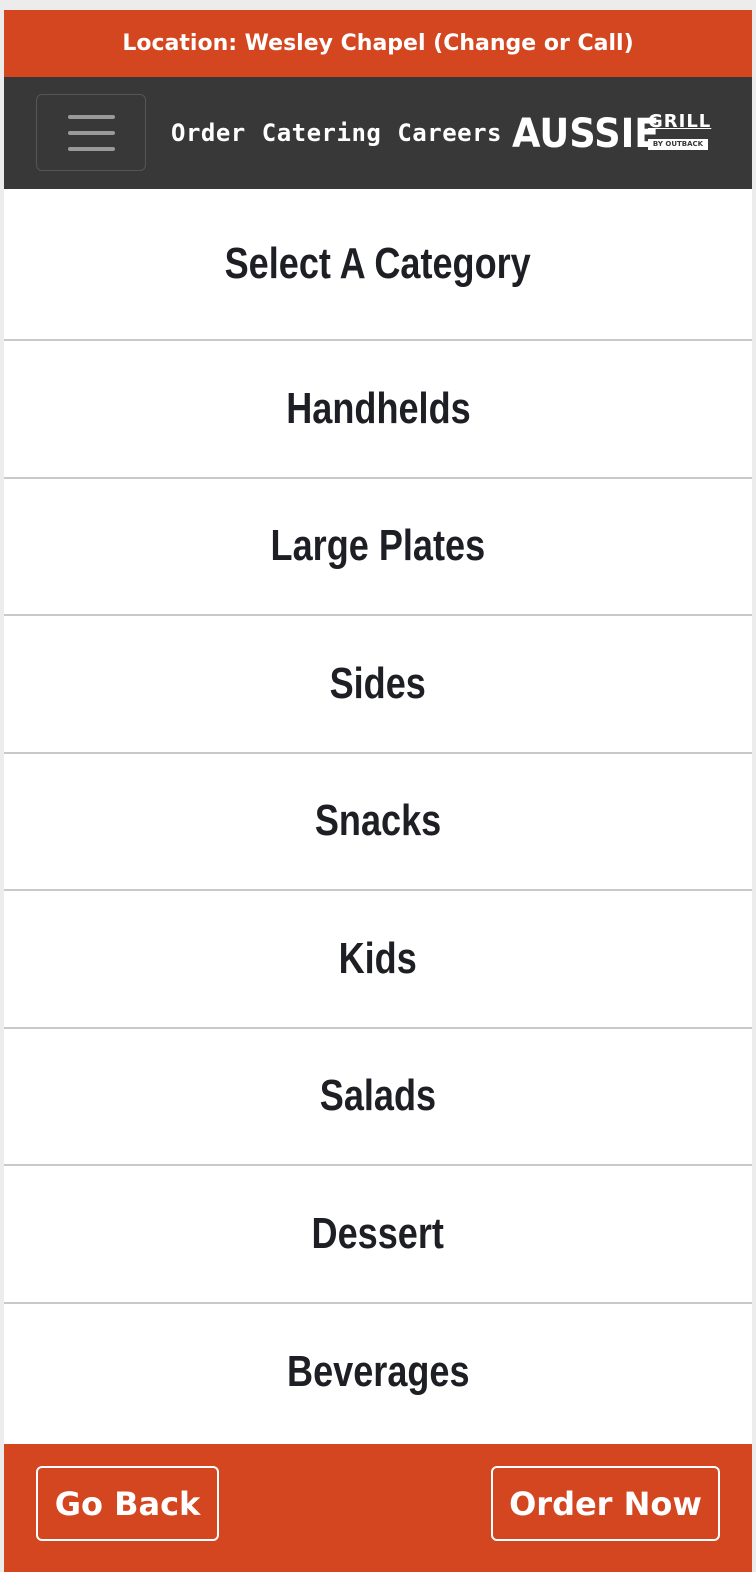  I want to click on category-label: Kids, so click(378, 958).